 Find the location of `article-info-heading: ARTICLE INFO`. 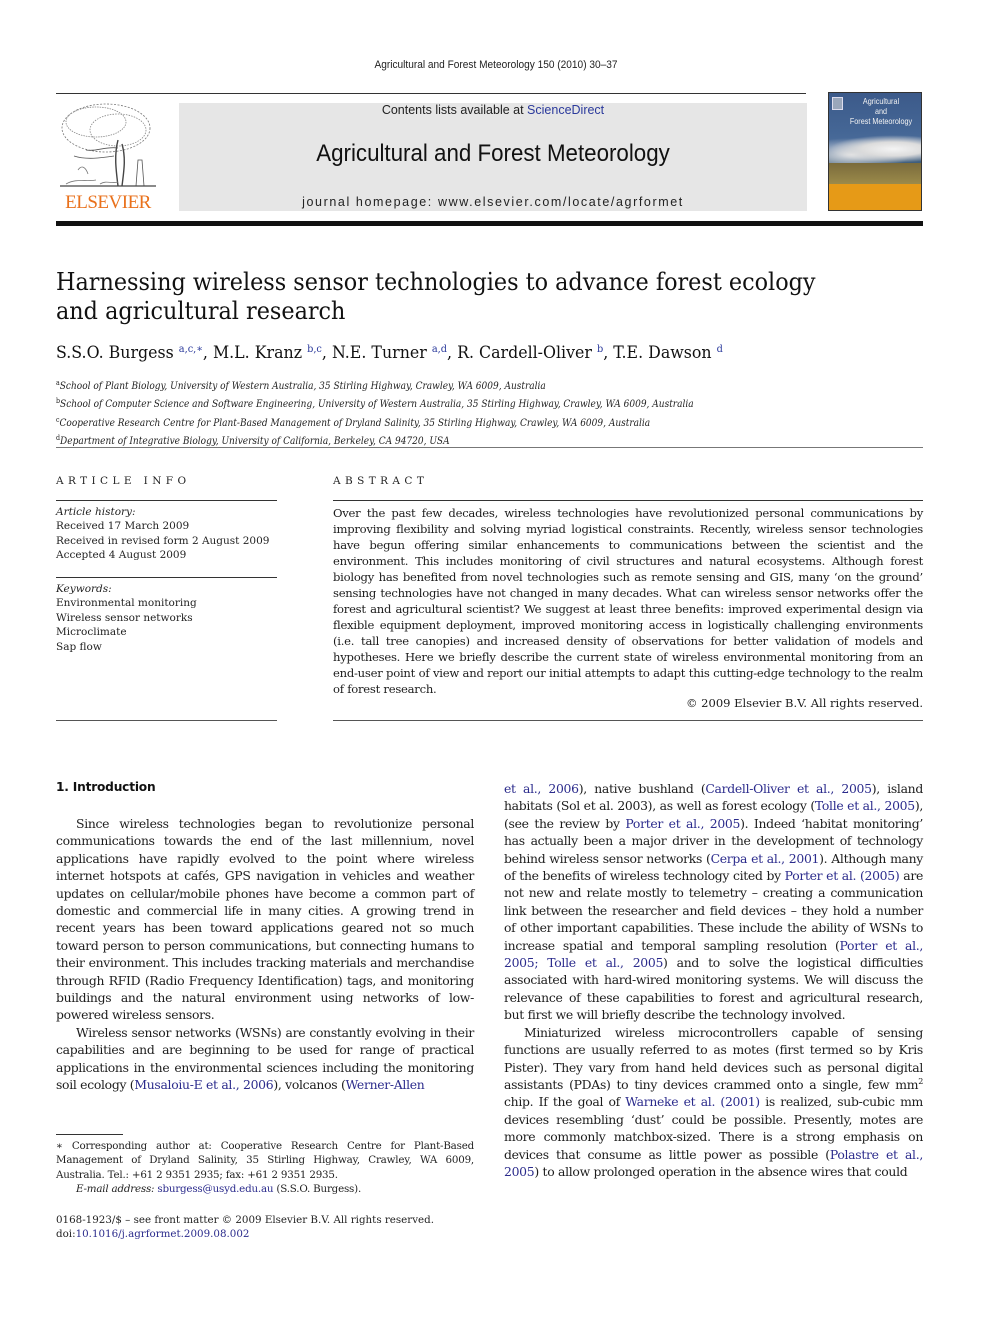

article-info-heading: ARTICLE INFO is located at coordinates (123, 481).